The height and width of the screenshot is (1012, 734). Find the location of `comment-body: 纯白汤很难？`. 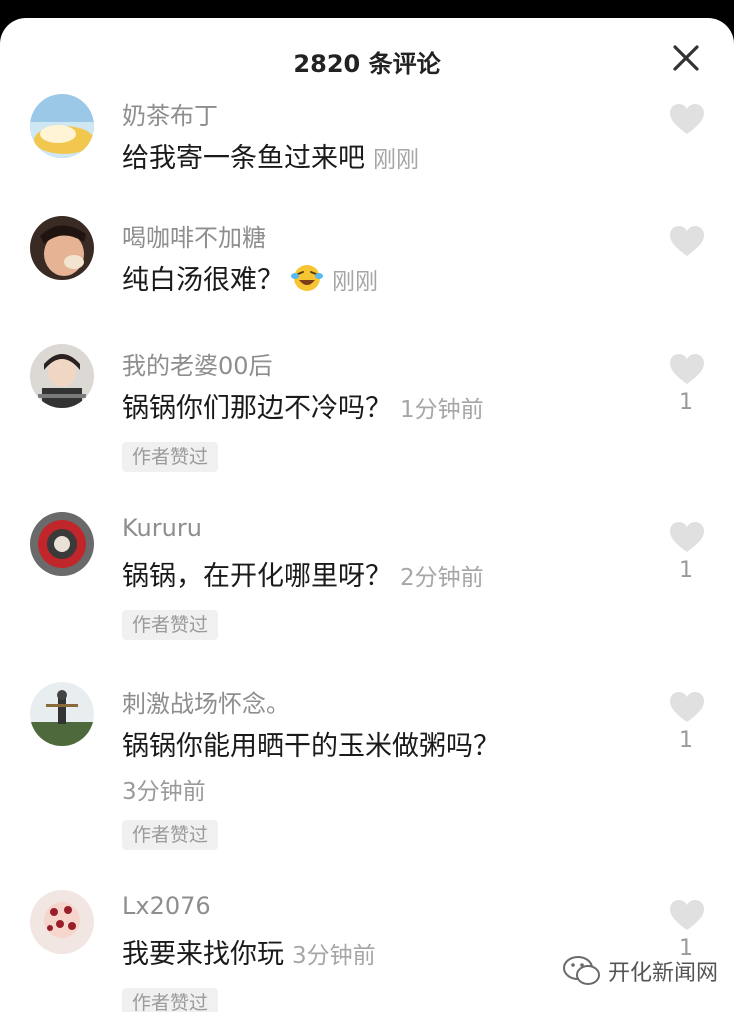

comment-body: 纯白汤很难？ is located at coordinates (203, 280).